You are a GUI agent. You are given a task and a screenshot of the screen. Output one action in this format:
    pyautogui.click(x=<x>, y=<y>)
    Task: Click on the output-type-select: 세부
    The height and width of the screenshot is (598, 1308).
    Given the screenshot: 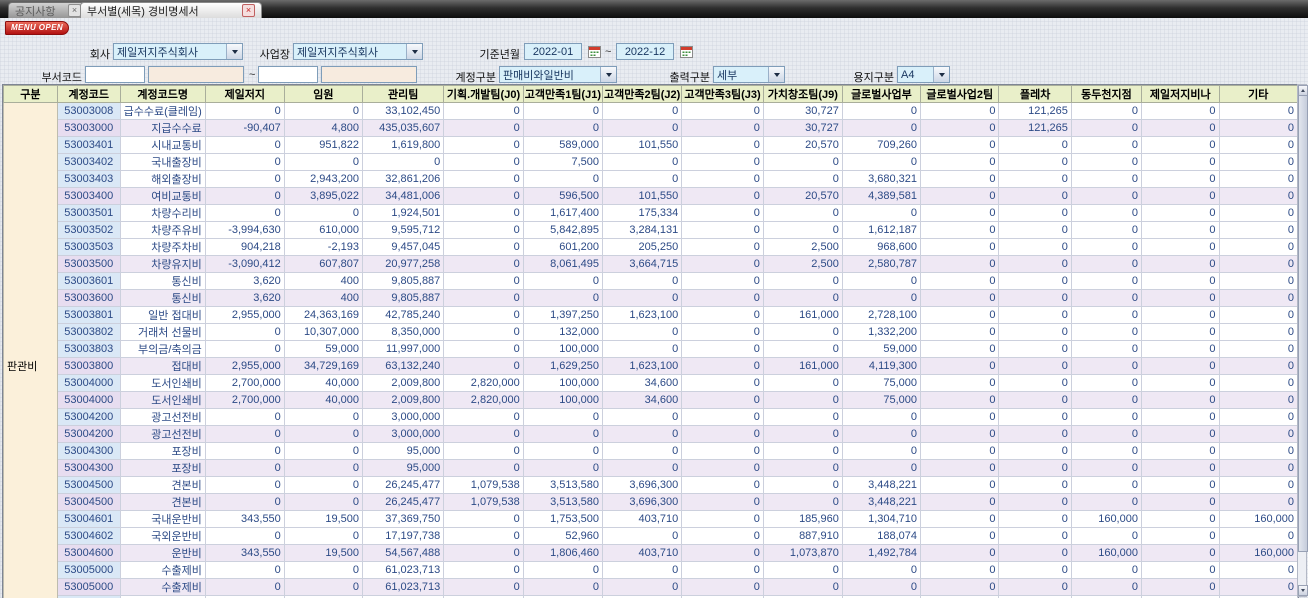 What is the action you would take?
    pyautogui.click(x=749, y=74)
    